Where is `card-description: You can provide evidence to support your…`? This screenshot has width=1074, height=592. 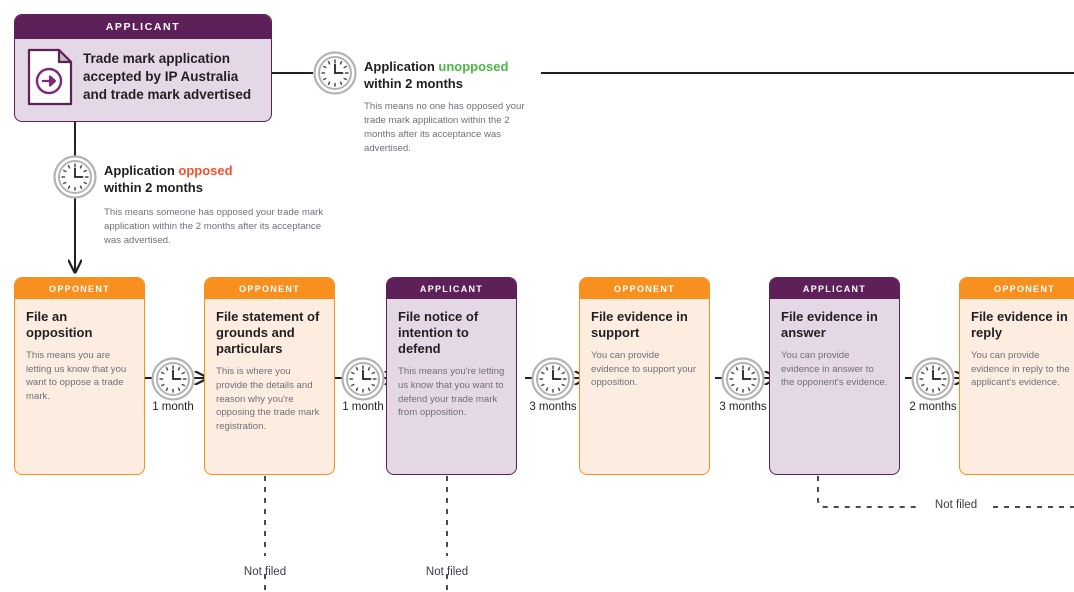 card-description: You can provide evidence to support your… is located at coordinates (644, 369).